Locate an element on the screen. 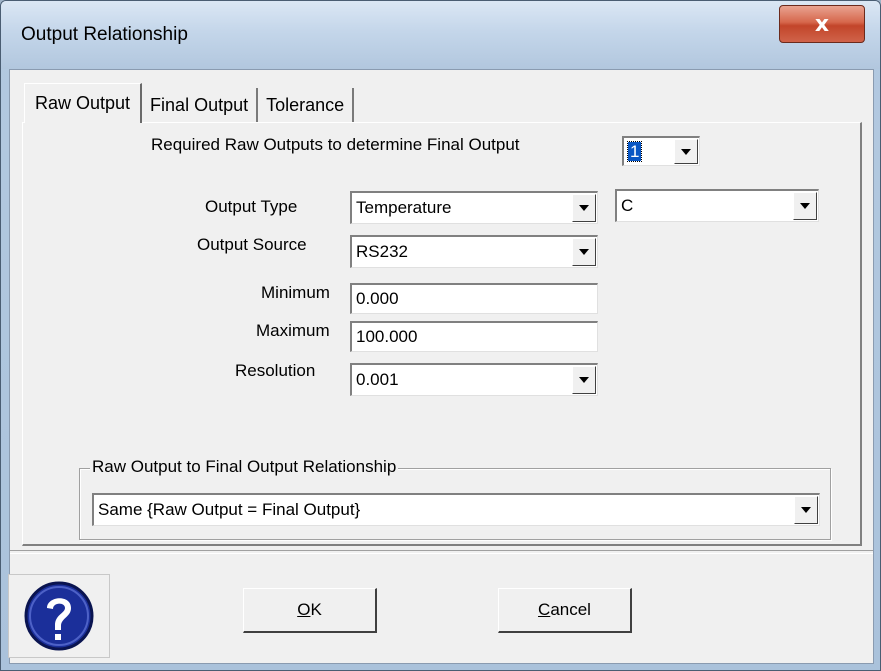  help-question-icon is located at coordinates (59, 616).